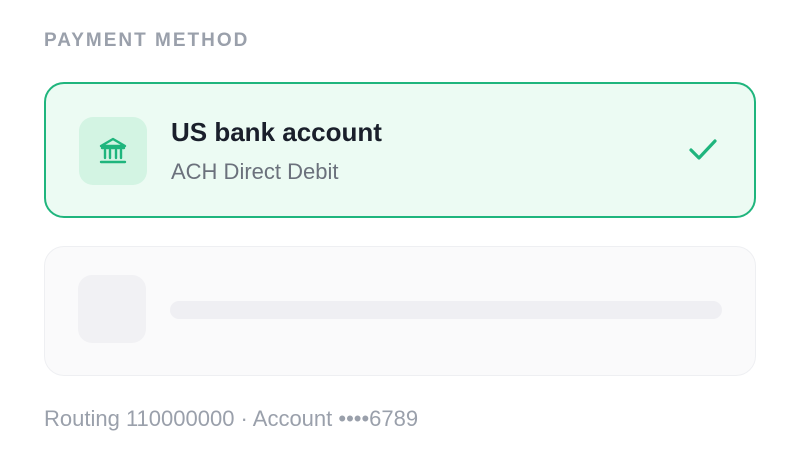  What do you see at coordinates (446, 310) in the screenshot?
I see `skeleton-text-line` at bounding box center [446, 310].